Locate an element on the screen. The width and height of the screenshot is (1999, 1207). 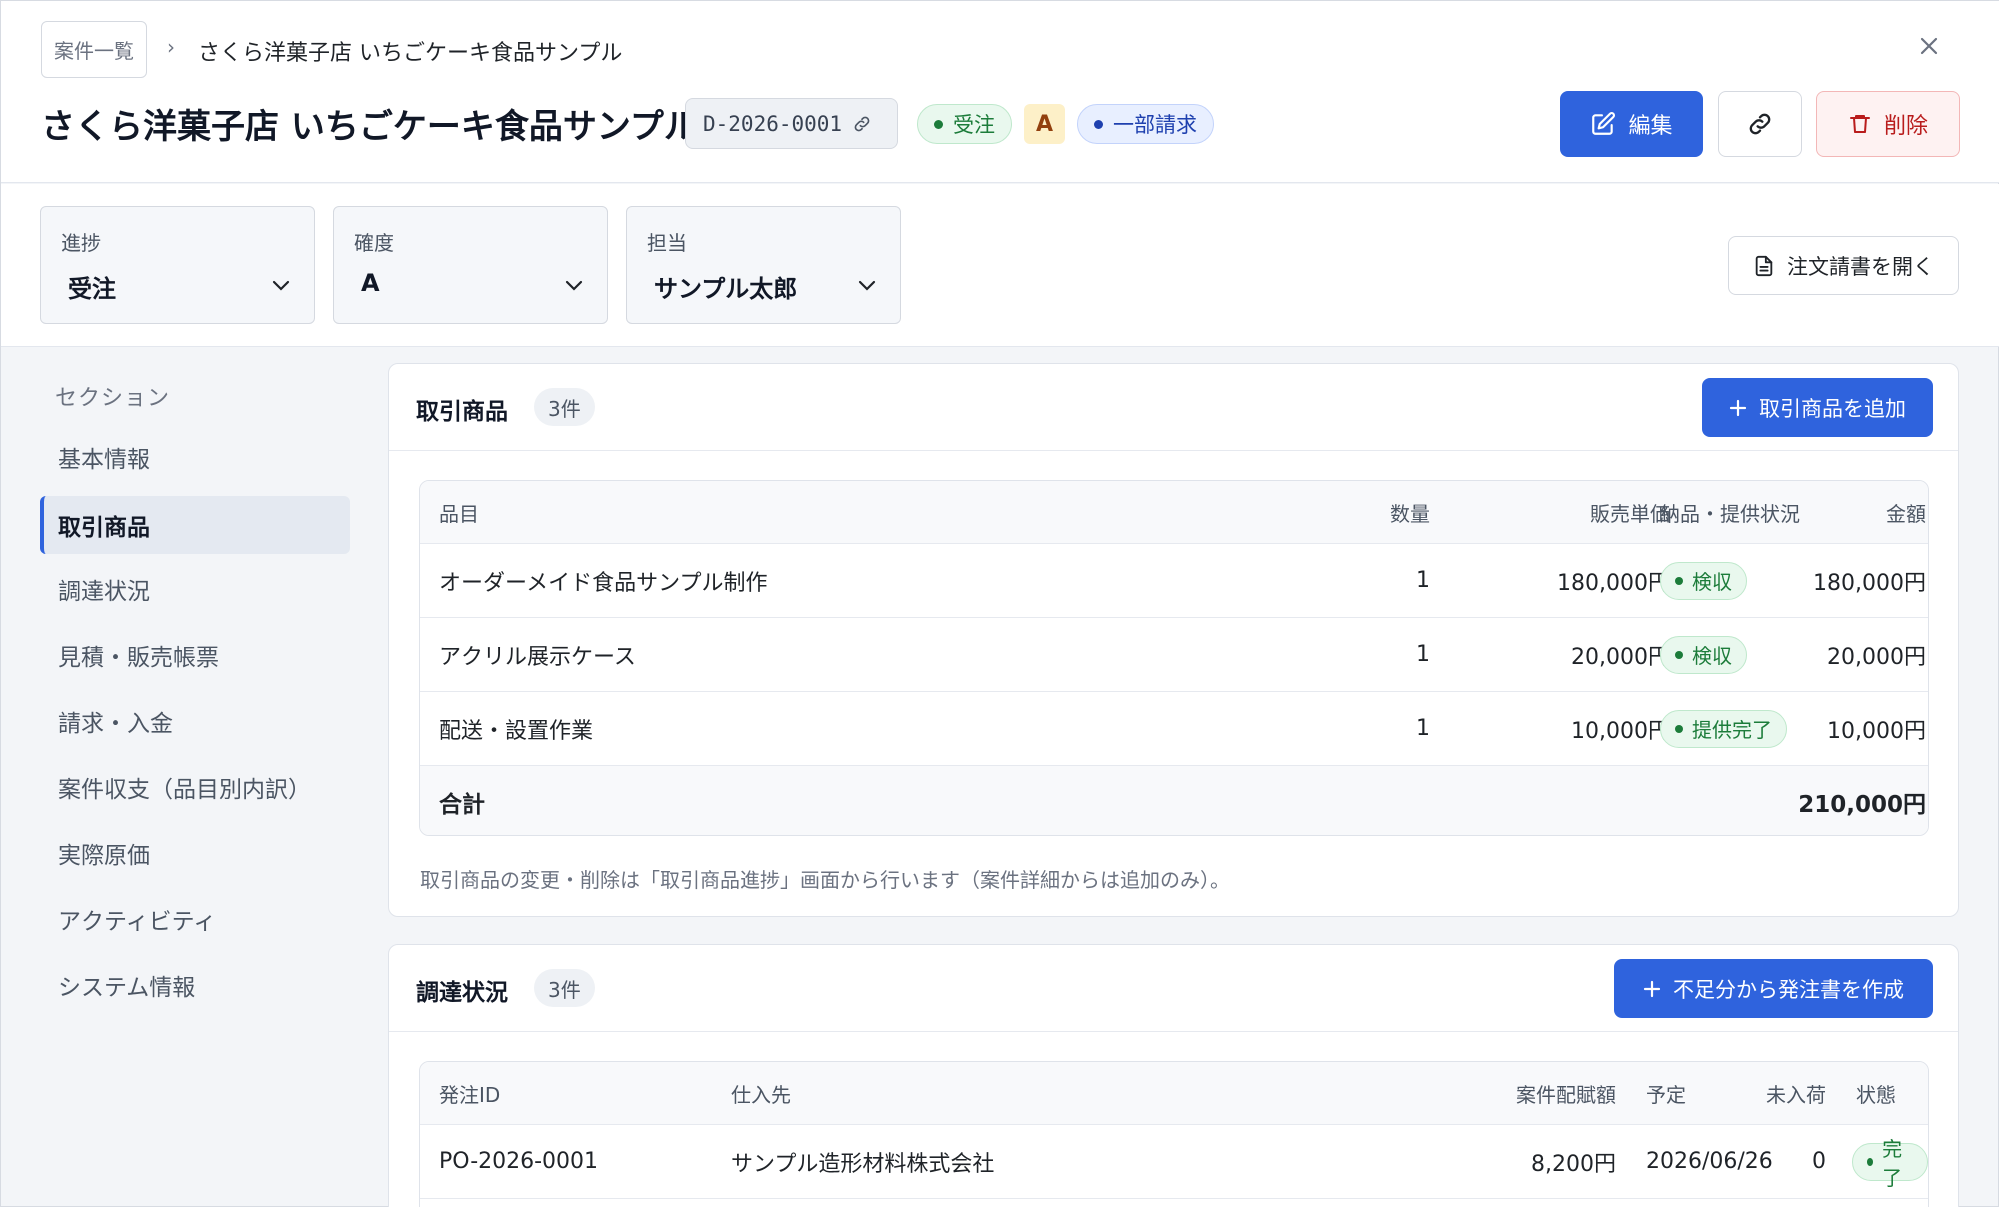
certainty-select-label: 確度 is located at coordinates (374, 243).